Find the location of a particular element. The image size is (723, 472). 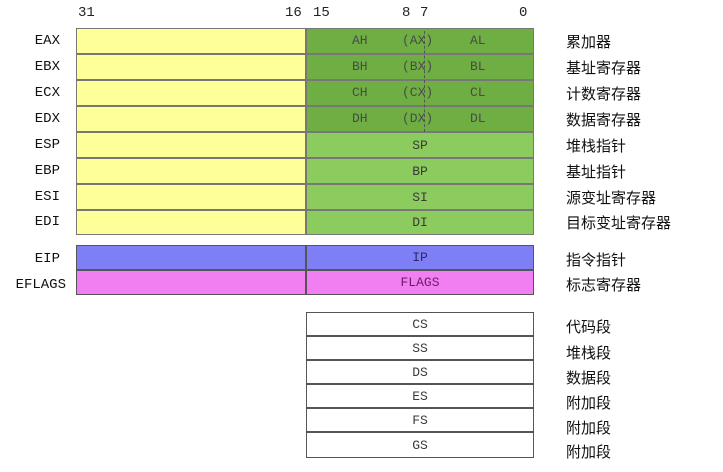

edi-high-half is located at coordinates (191, 222).